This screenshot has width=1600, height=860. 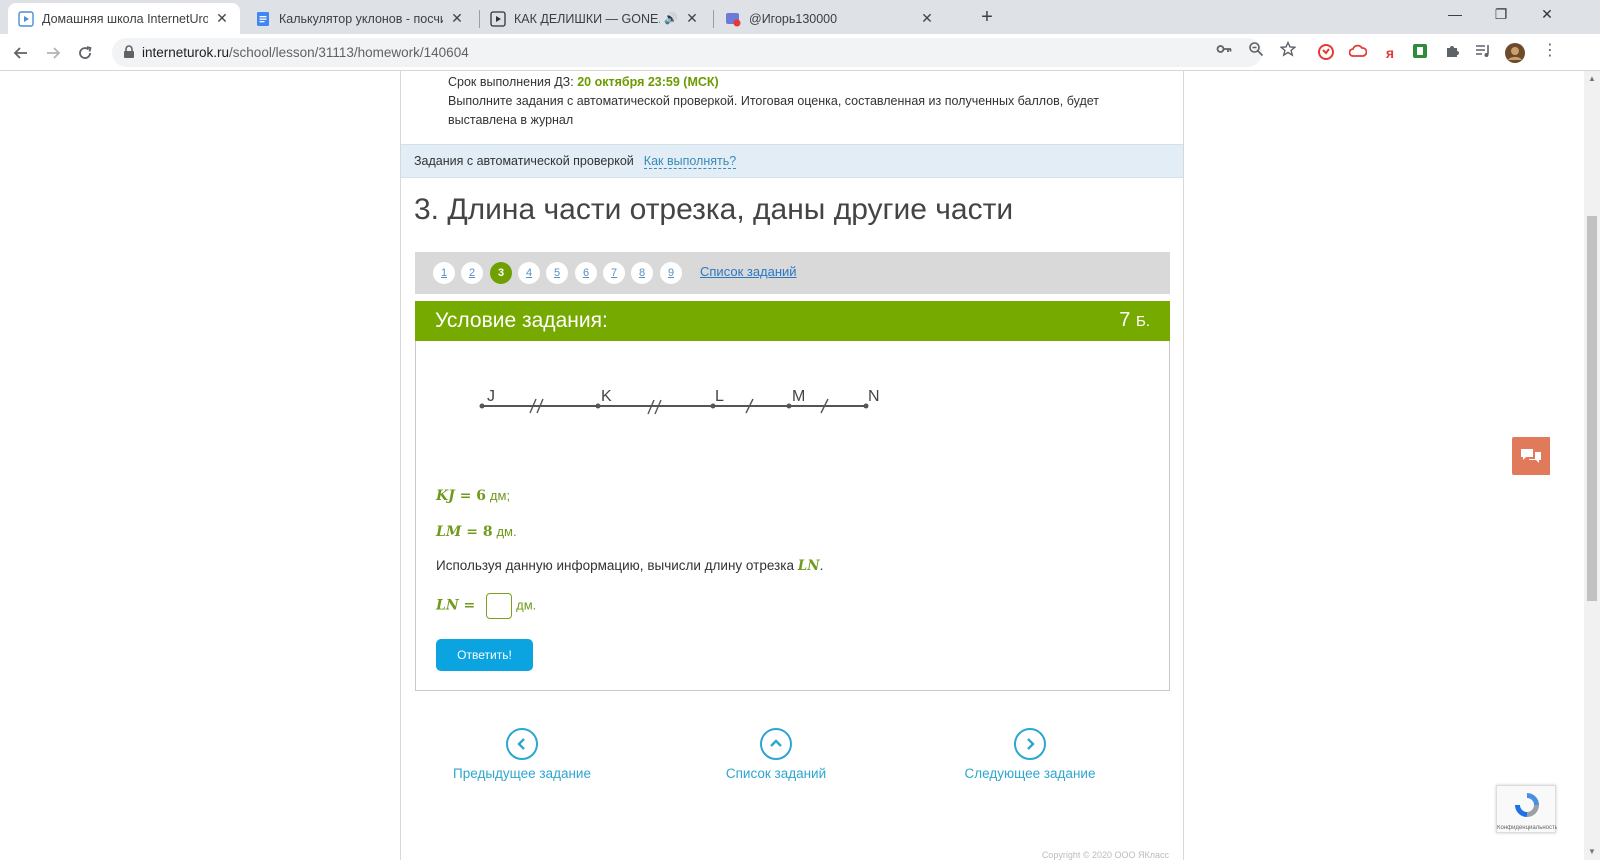 What do you see at coordinates (595, 18) in the screenshot?
I see `tab-music: КАК ДЕЛИШКИ — GONE.Flu 🔊 ✕` at bounding box center [595, 18].